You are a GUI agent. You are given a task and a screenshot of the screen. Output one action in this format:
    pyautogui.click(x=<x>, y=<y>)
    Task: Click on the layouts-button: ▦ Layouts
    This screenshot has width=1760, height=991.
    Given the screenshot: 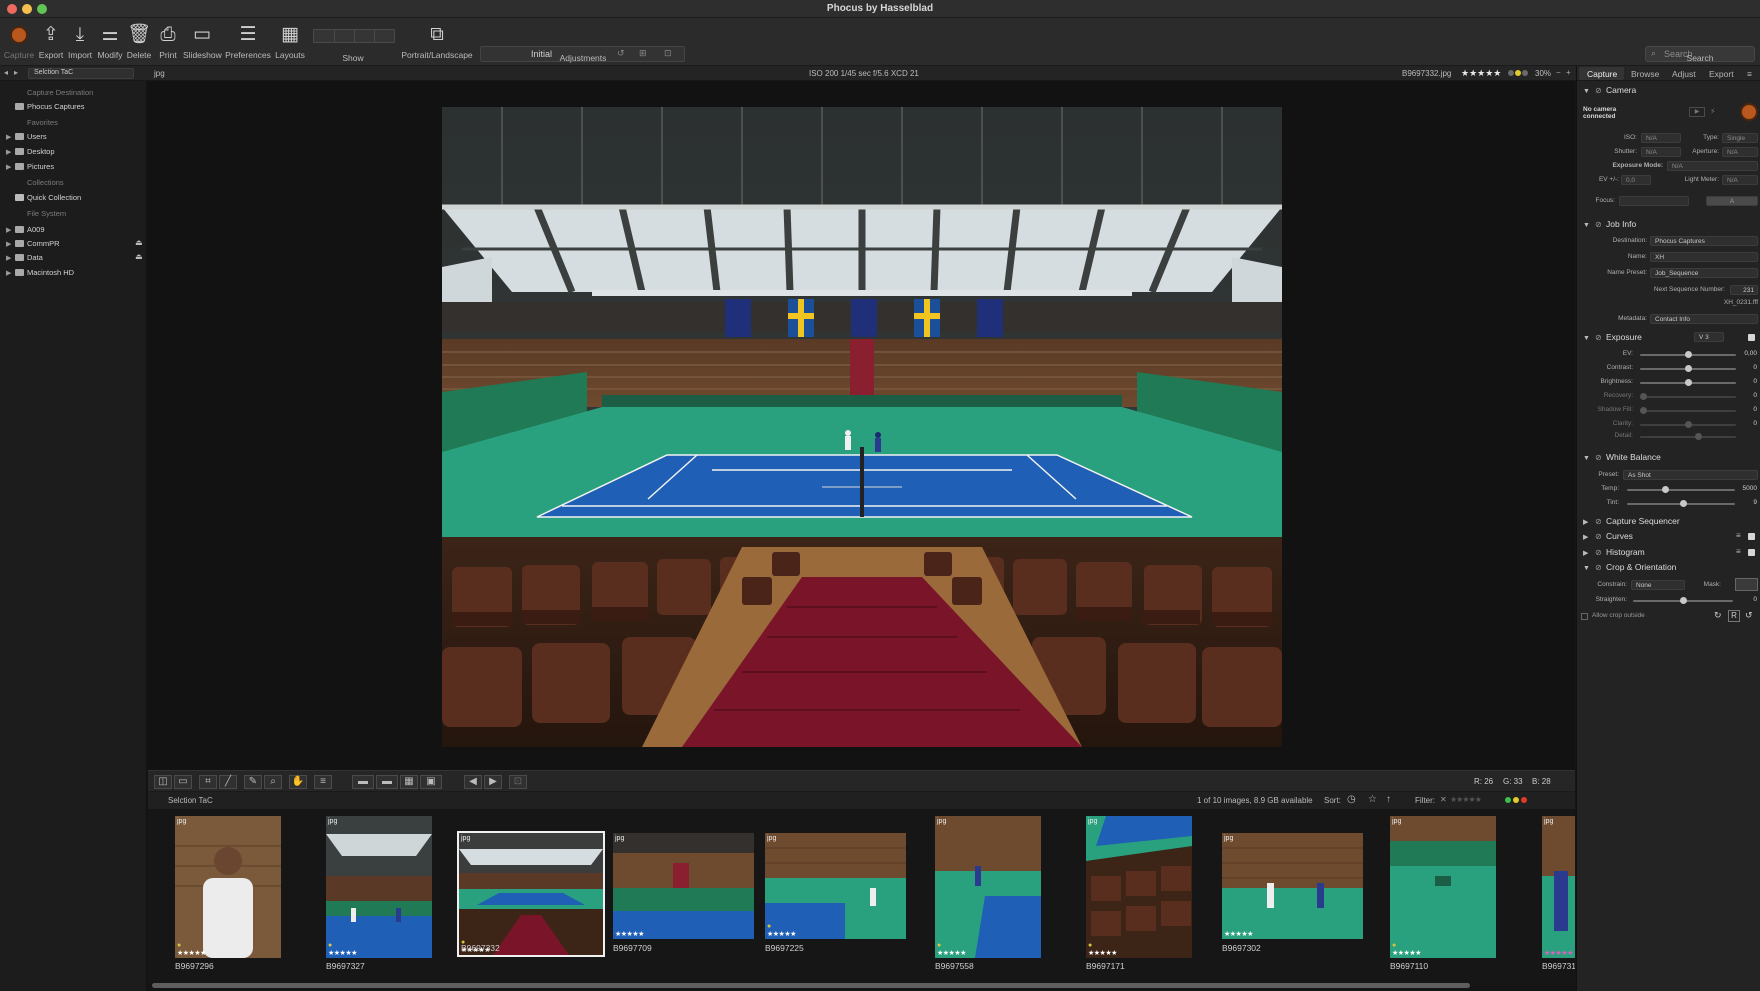 What is the action you would take?
    pyautogui.click(x=290, y=41)
    